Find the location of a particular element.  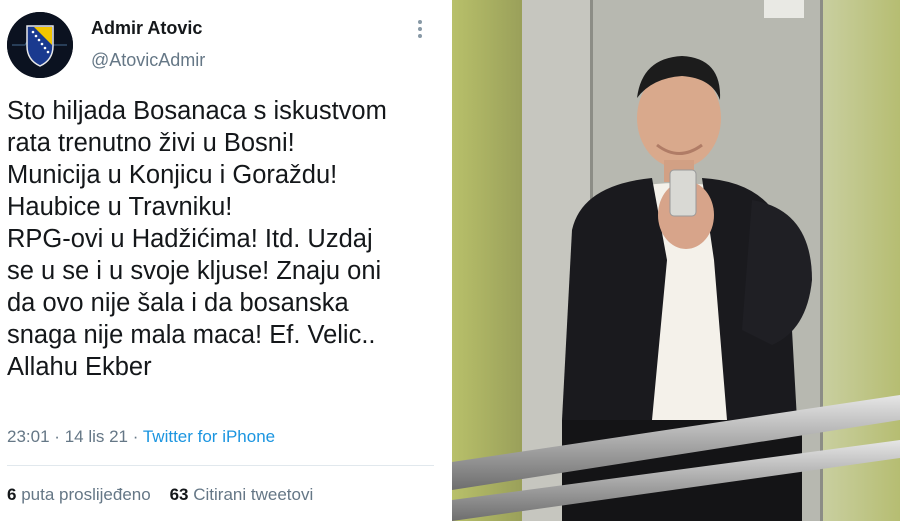

bosnian-flag-shield-icon is located at coordinates (40, 45).